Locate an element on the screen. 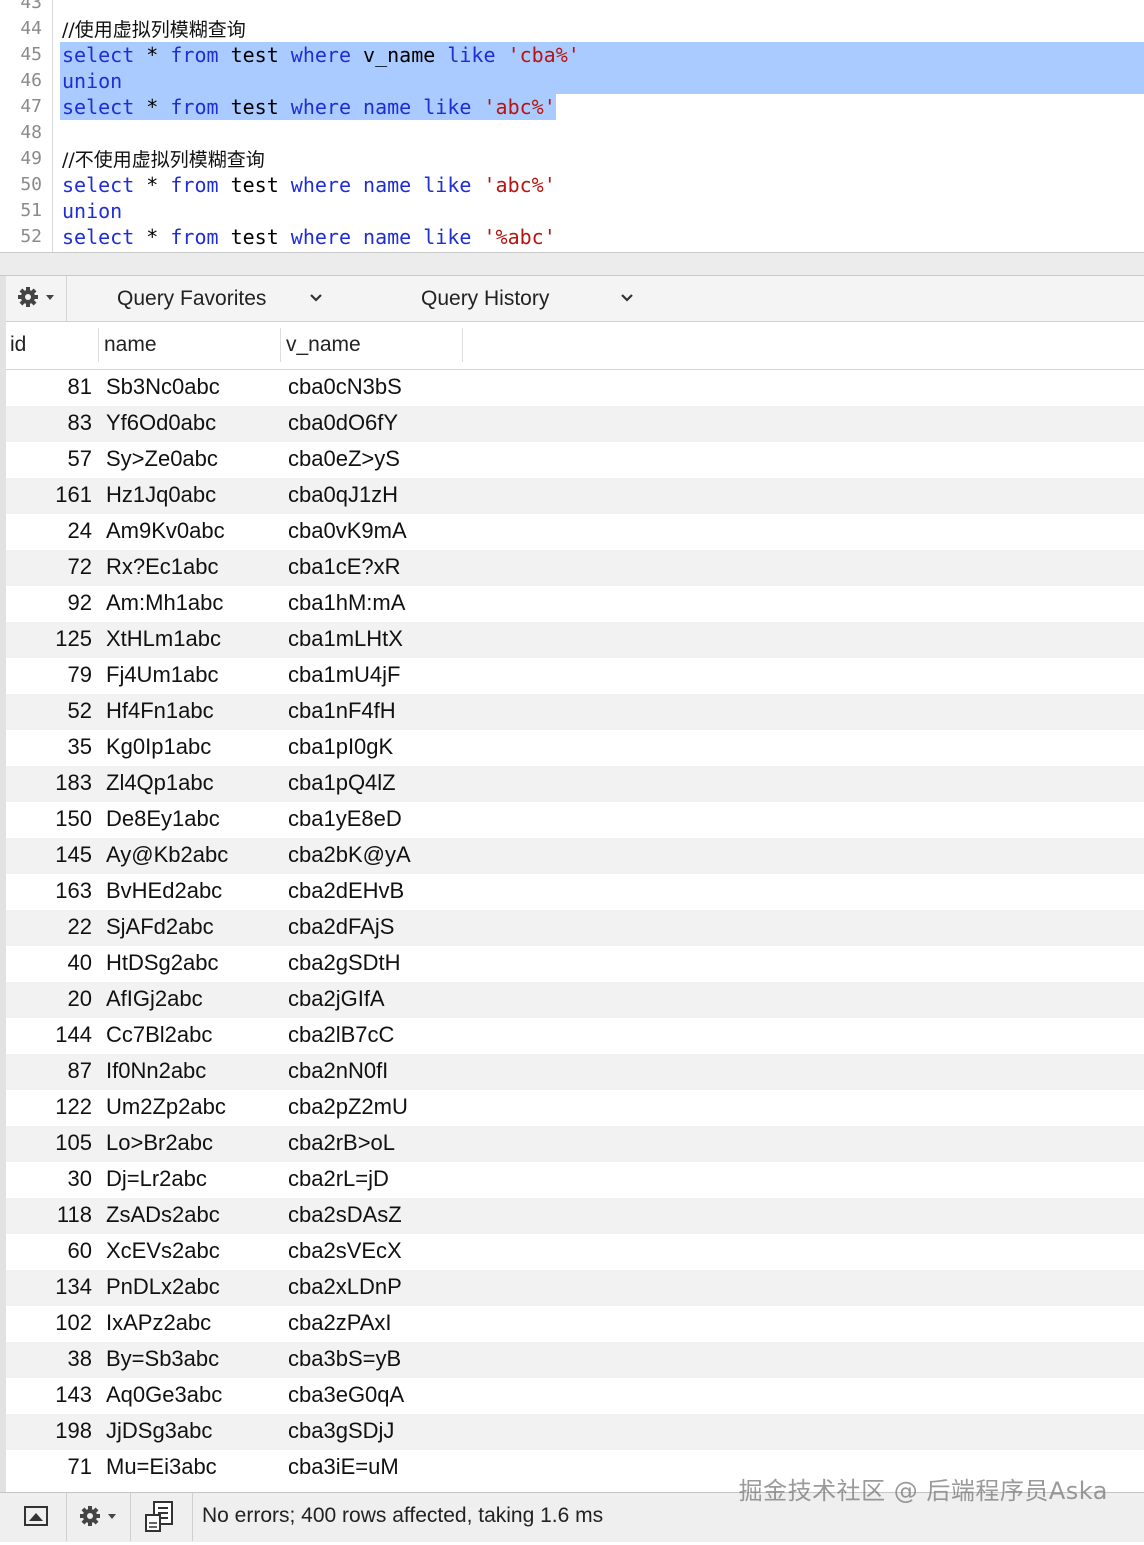  cell-v-name: cba1cE?xR is located at coordinates (344, 566).